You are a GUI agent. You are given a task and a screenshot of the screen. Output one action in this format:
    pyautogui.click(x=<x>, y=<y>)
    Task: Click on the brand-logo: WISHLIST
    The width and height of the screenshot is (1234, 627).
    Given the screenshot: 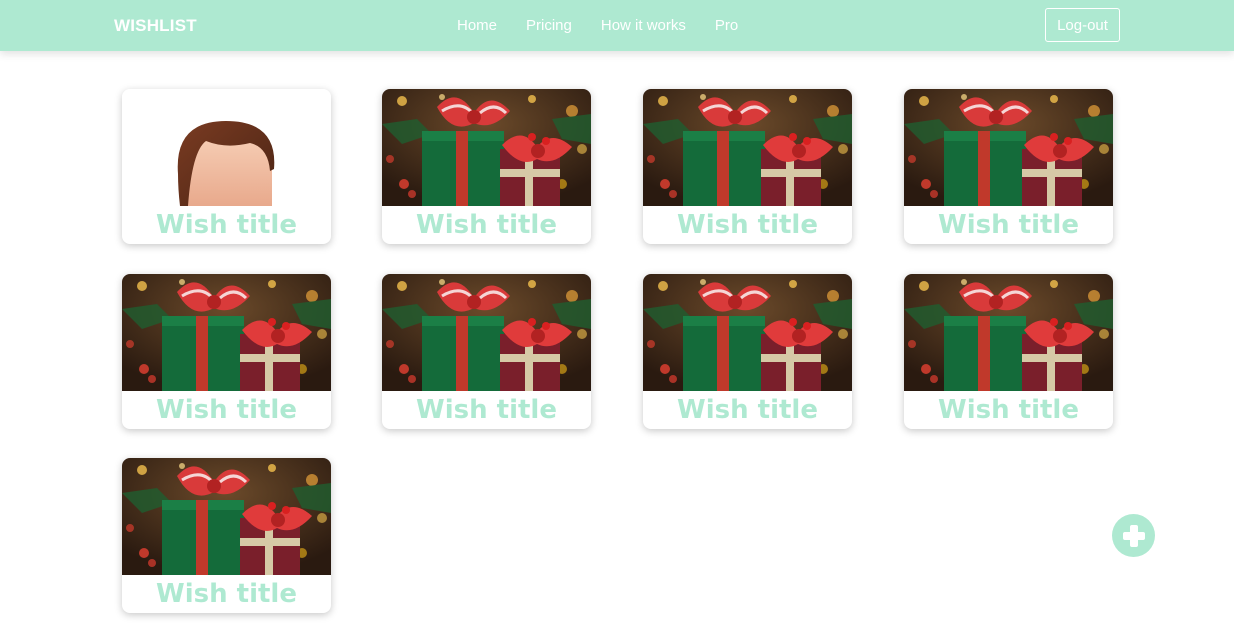 What is the action you would take?
    pyautogui.click(x=155, y=26)
    